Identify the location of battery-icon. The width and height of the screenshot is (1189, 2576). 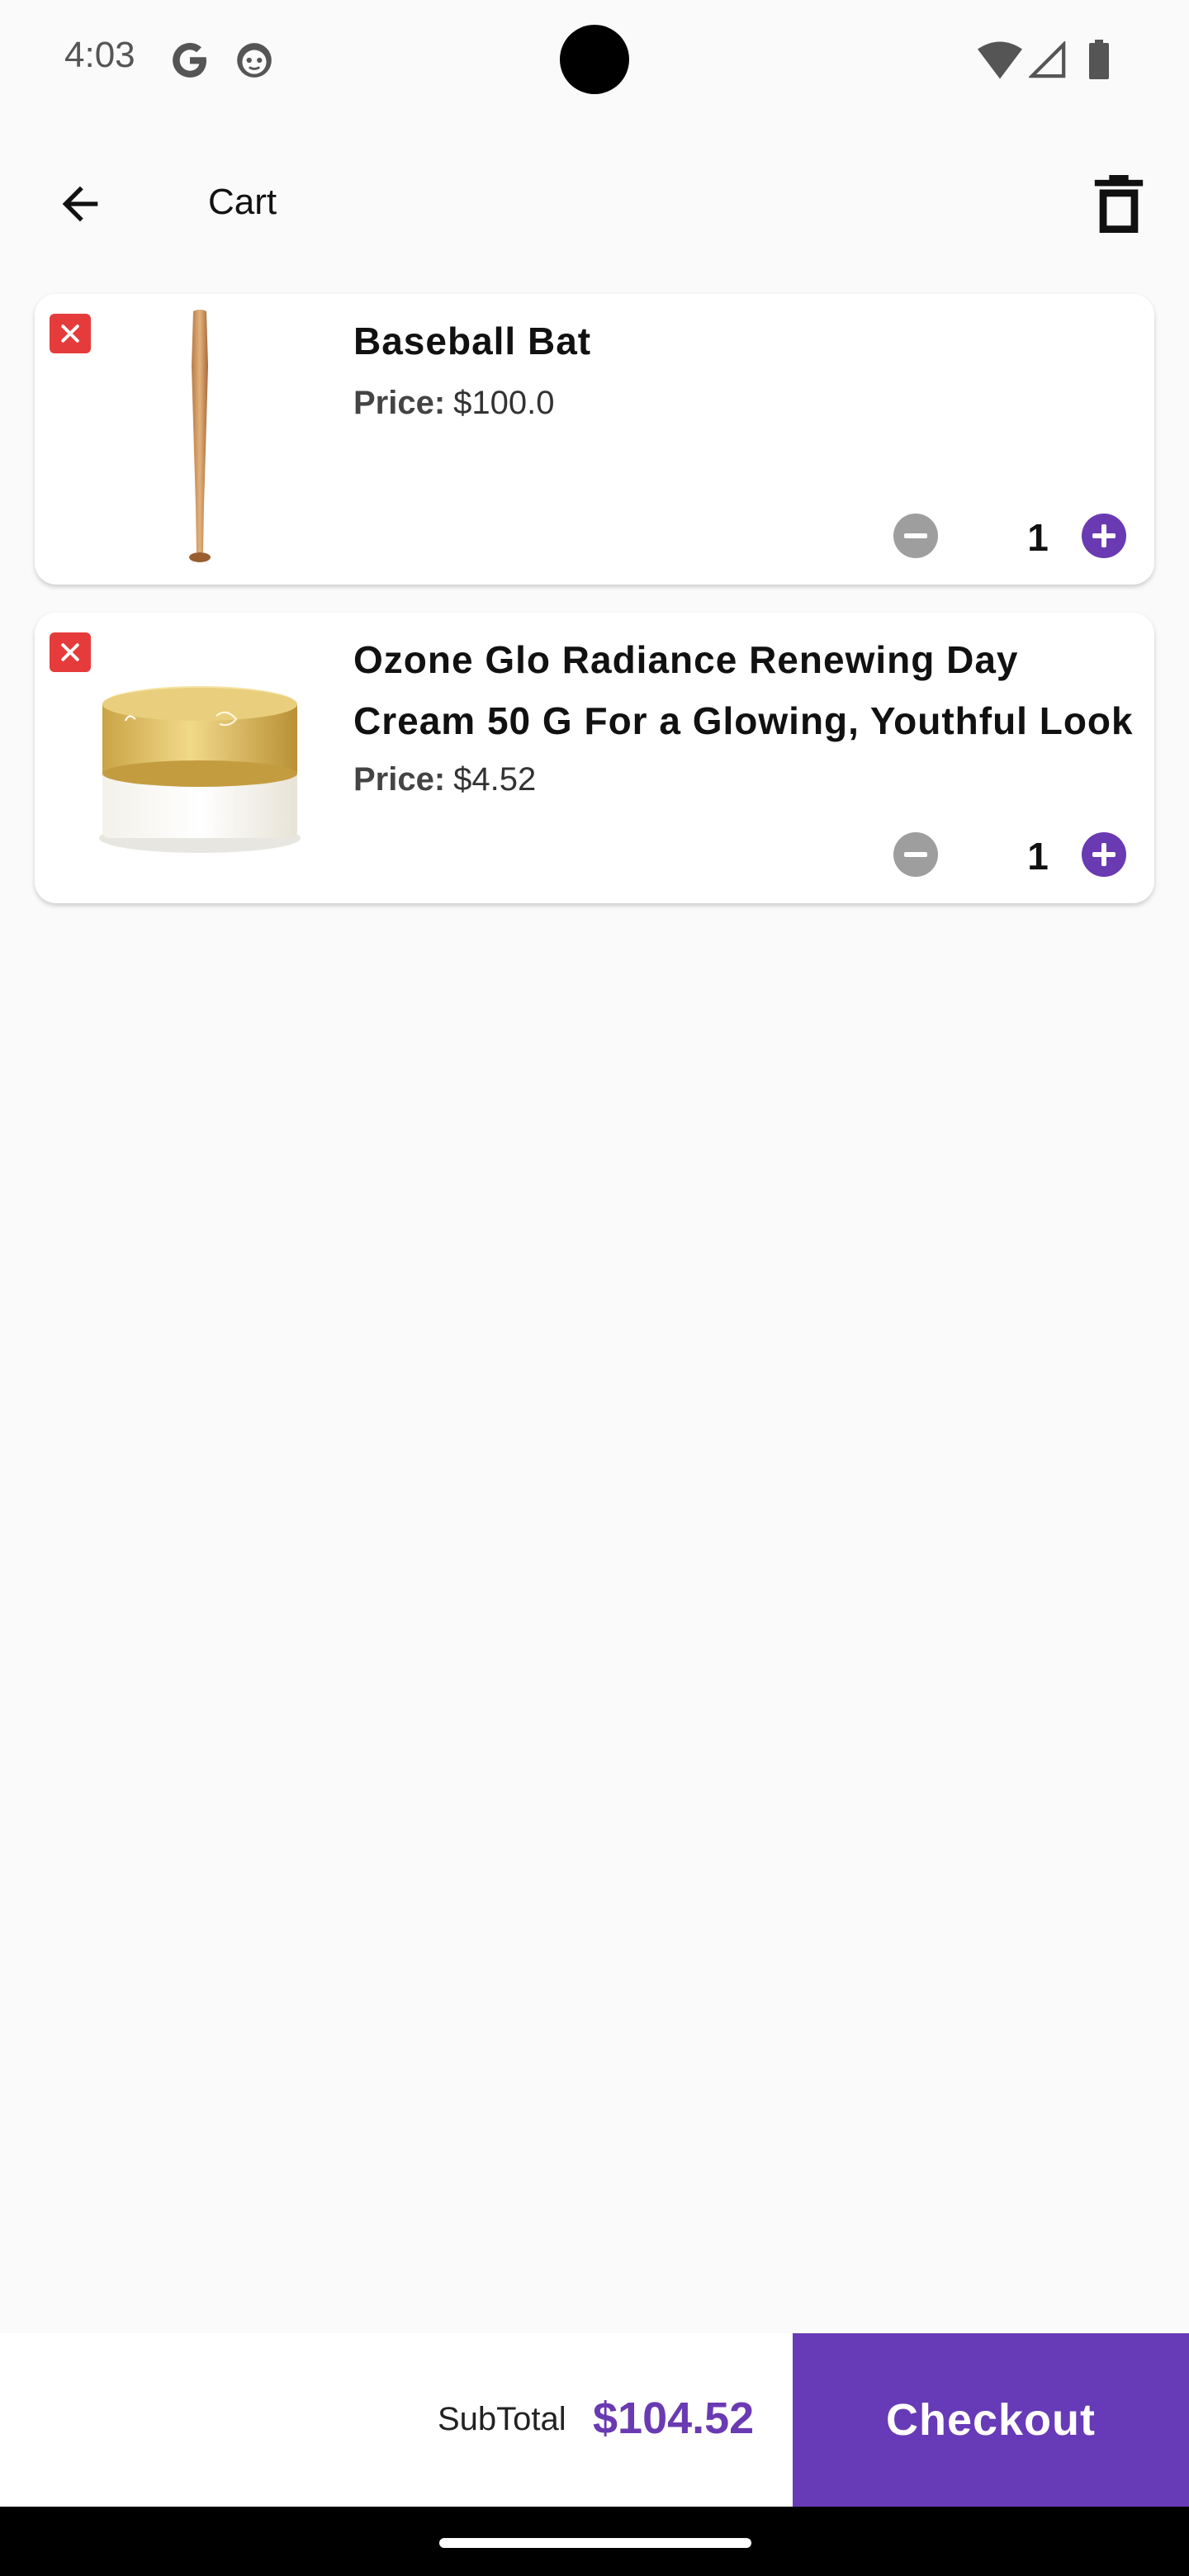
(1099, 59).